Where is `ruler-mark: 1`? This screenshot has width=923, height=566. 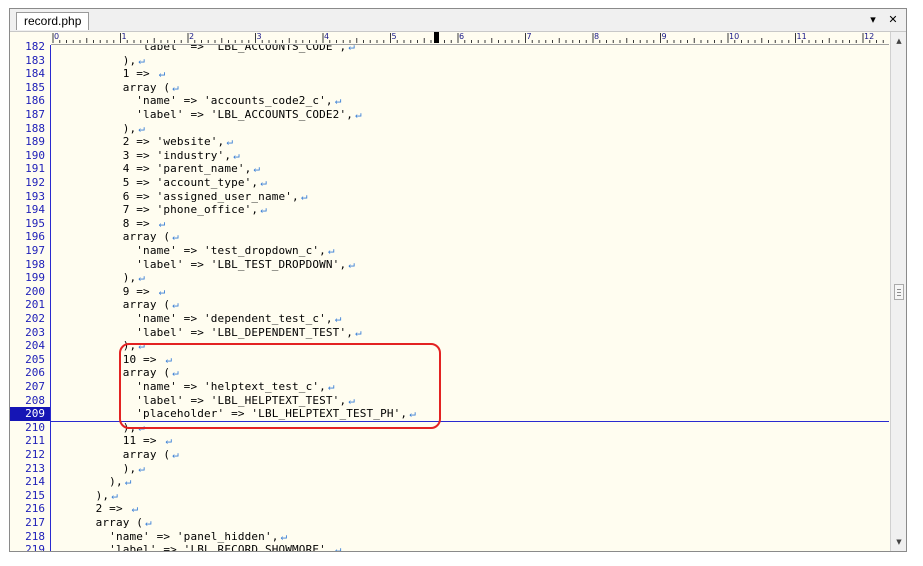 ruler-mark: 1 is located at coordinates (124, 36).